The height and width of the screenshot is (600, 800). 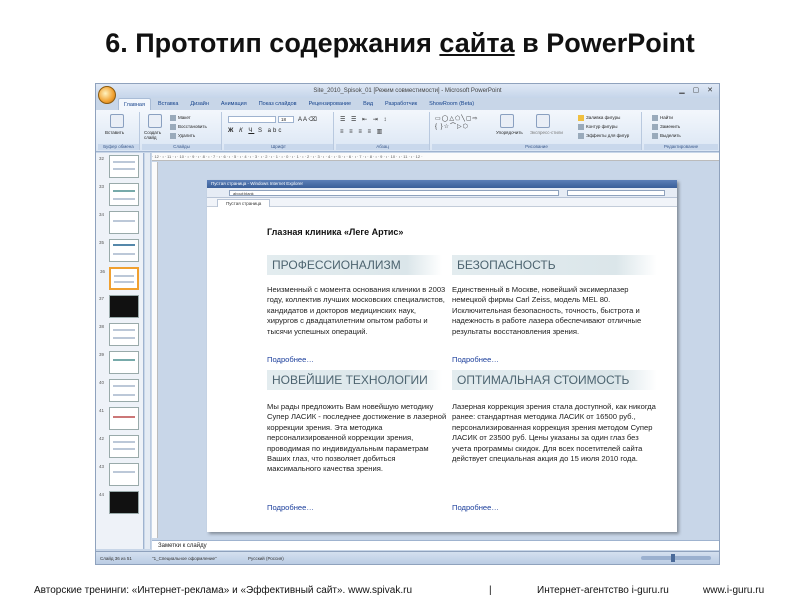 What do you see at coordinates (330, 104) in the screenshot?
I see `tab-review: Рецензирование` at bounding box center [330, 104].